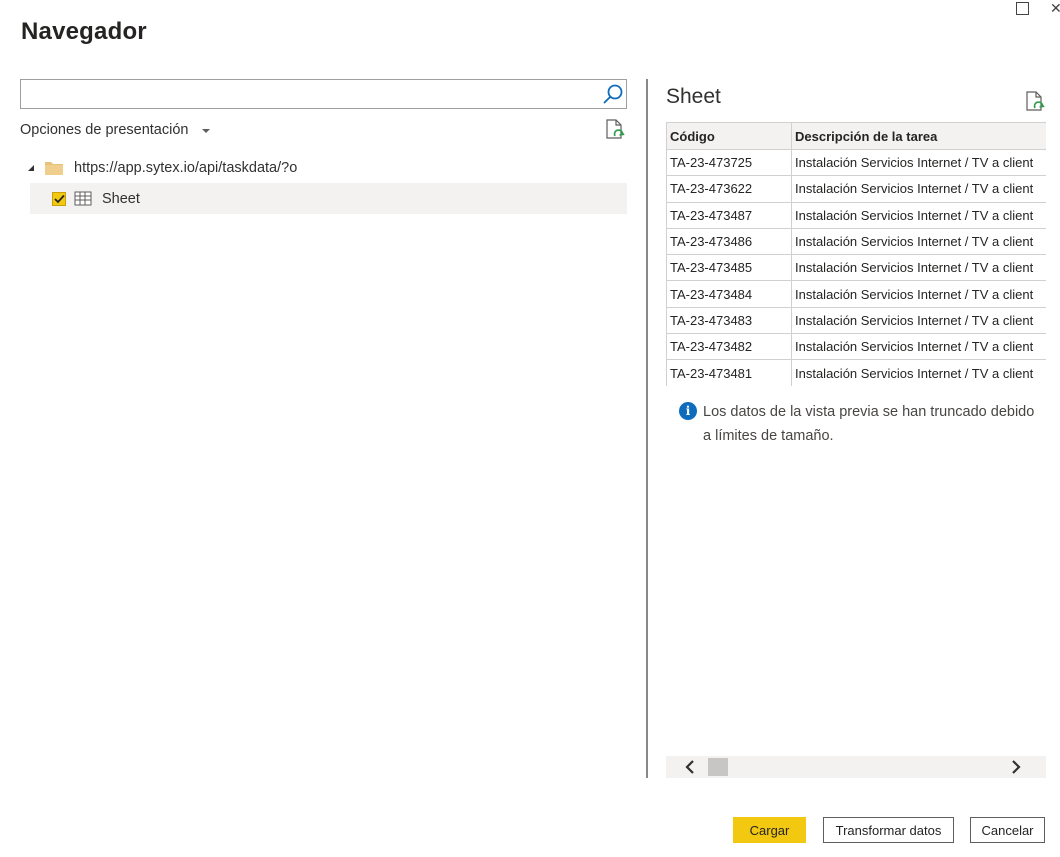  Describe the element at coordinates (54, 168) in the screenshot. I see `folder-icon` at that location.